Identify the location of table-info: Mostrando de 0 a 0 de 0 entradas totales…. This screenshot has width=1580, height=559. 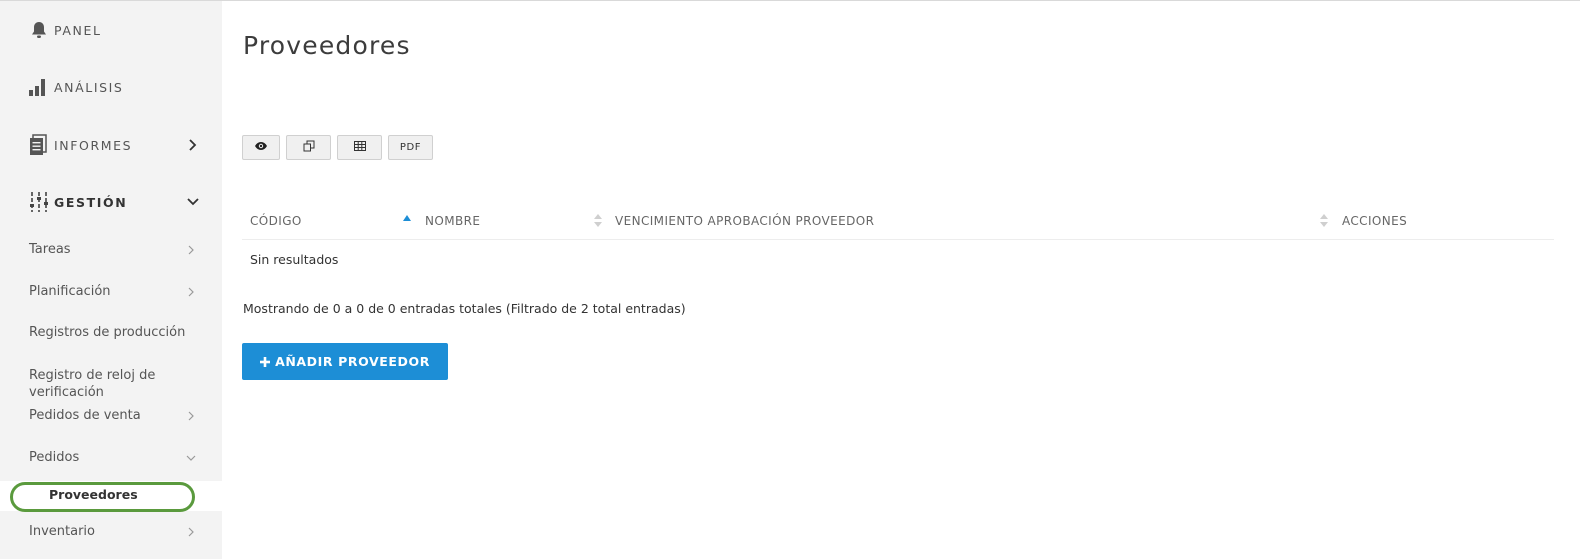
(464, 308).